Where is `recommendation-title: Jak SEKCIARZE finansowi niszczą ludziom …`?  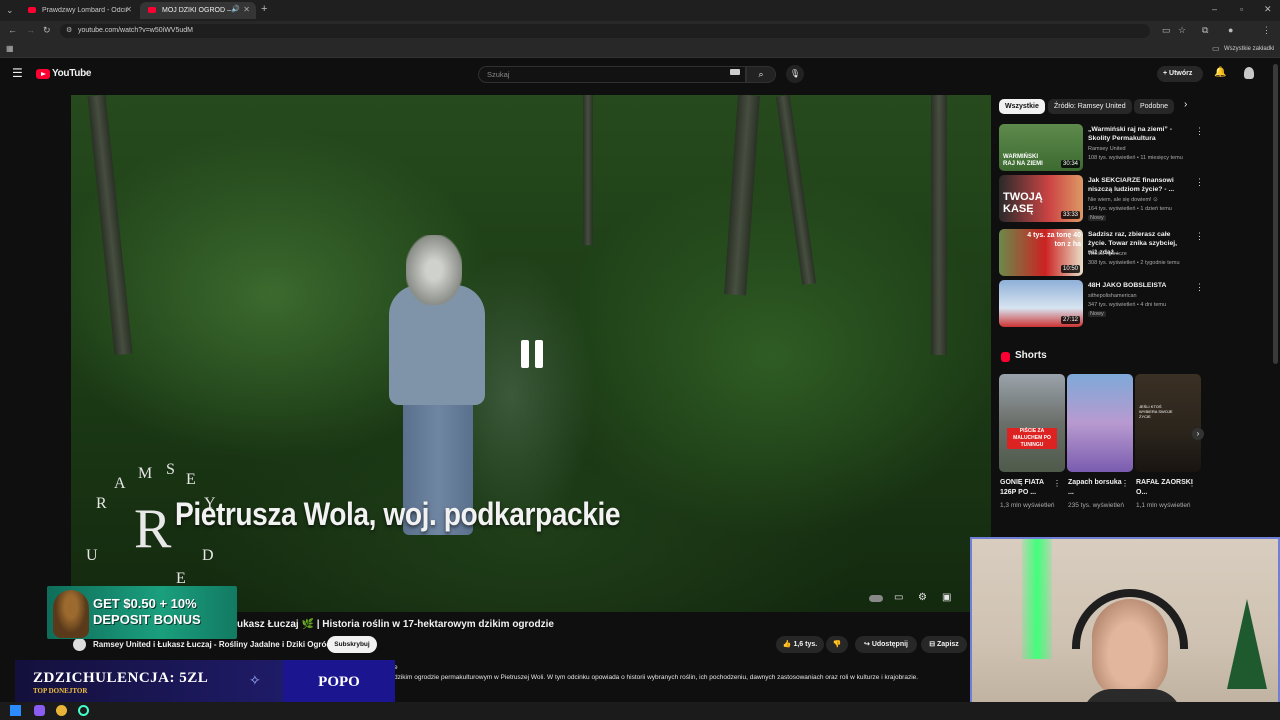 recommendation-title: Jak SEKCIARZE finansowi niszczą ludziom … is located at coordinates (1138, 185).